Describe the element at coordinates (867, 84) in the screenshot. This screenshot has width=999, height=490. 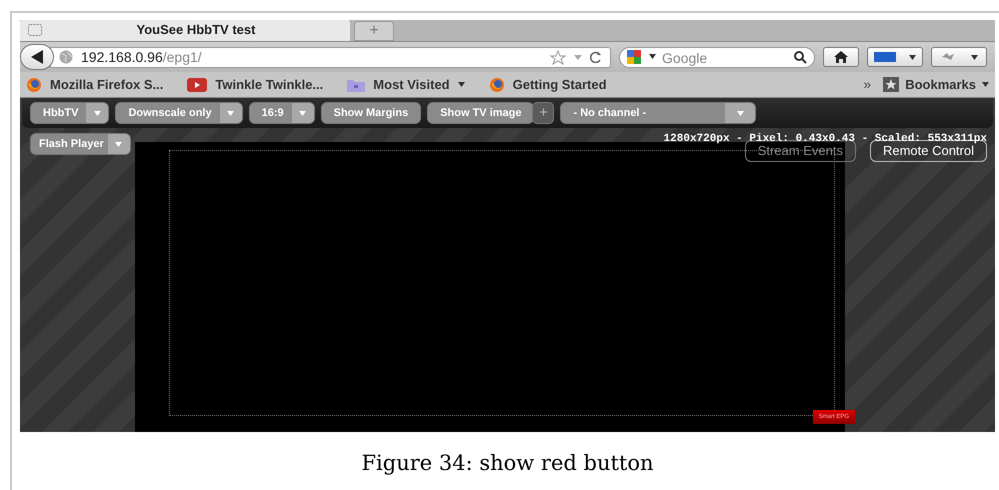
I see `overflow-chevron: »` at that location.